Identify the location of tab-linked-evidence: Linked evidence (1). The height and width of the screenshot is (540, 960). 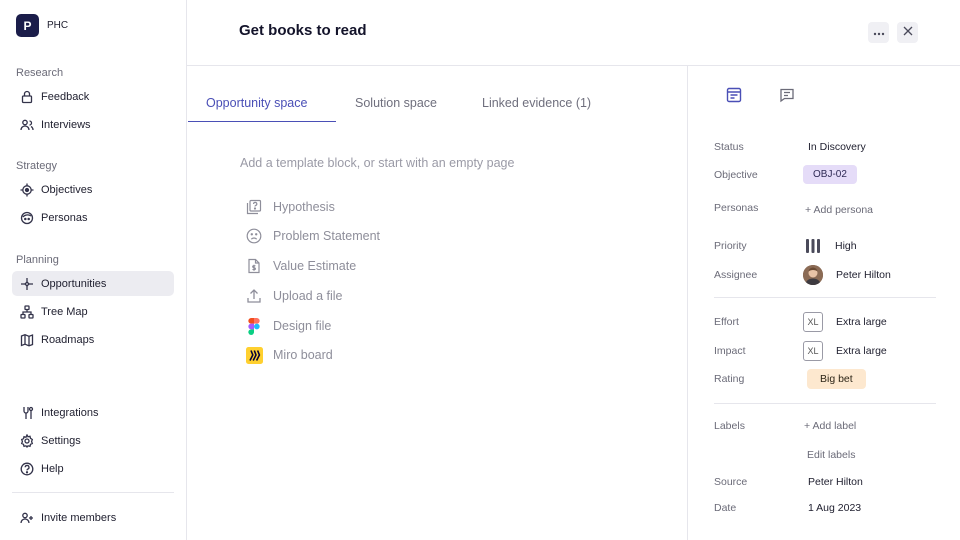
(536, 103).